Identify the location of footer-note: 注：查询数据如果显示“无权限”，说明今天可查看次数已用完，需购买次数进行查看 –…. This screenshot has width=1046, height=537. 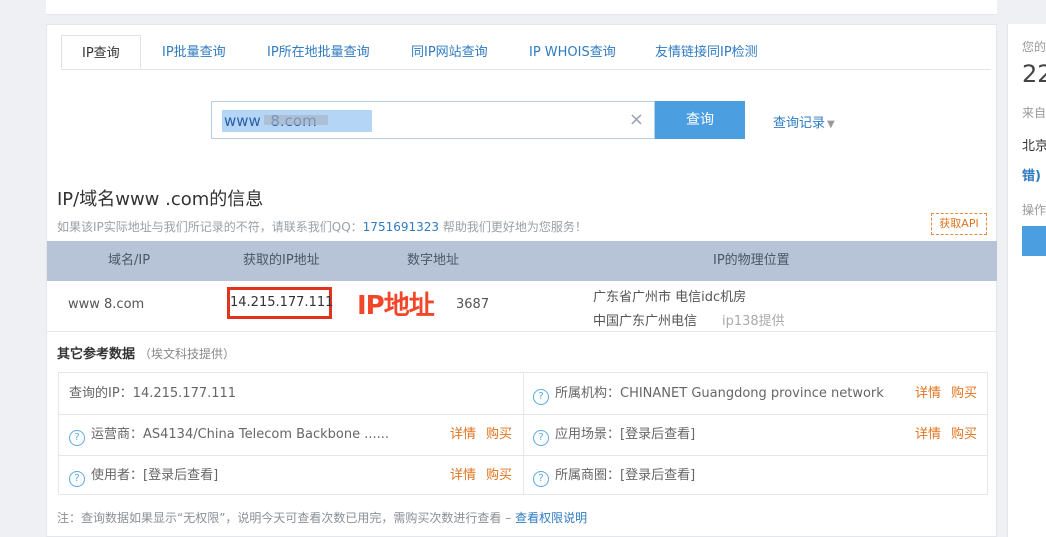
(322, 517).